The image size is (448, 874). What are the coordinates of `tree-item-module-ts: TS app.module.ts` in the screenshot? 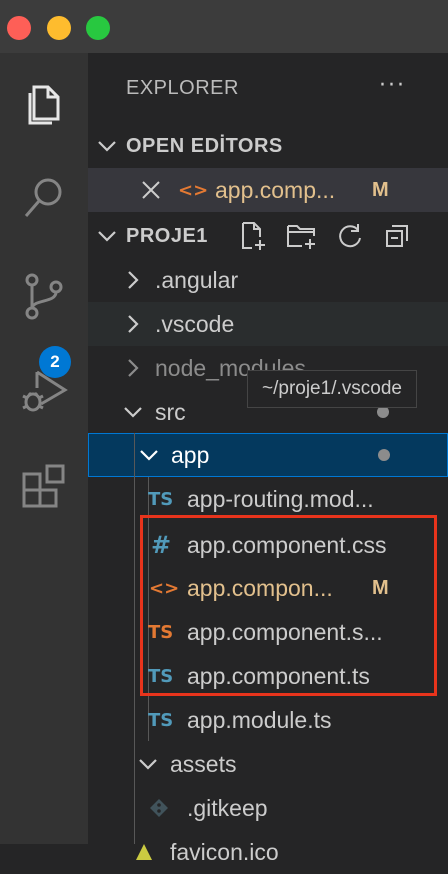 It's located at (268, 720).